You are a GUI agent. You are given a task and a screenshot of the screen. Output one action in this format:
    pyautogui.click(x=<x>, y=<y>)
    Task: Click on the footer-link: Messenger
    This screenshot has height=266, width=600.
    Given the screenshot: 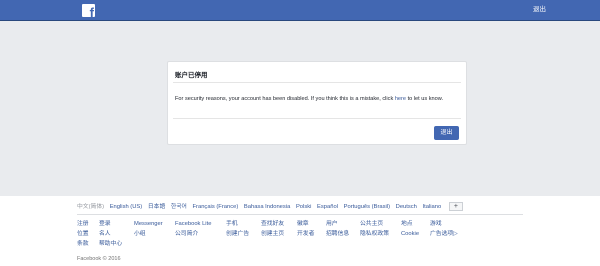 What is the action you would take?
    pyautogui.click(x=148, y=224)
    